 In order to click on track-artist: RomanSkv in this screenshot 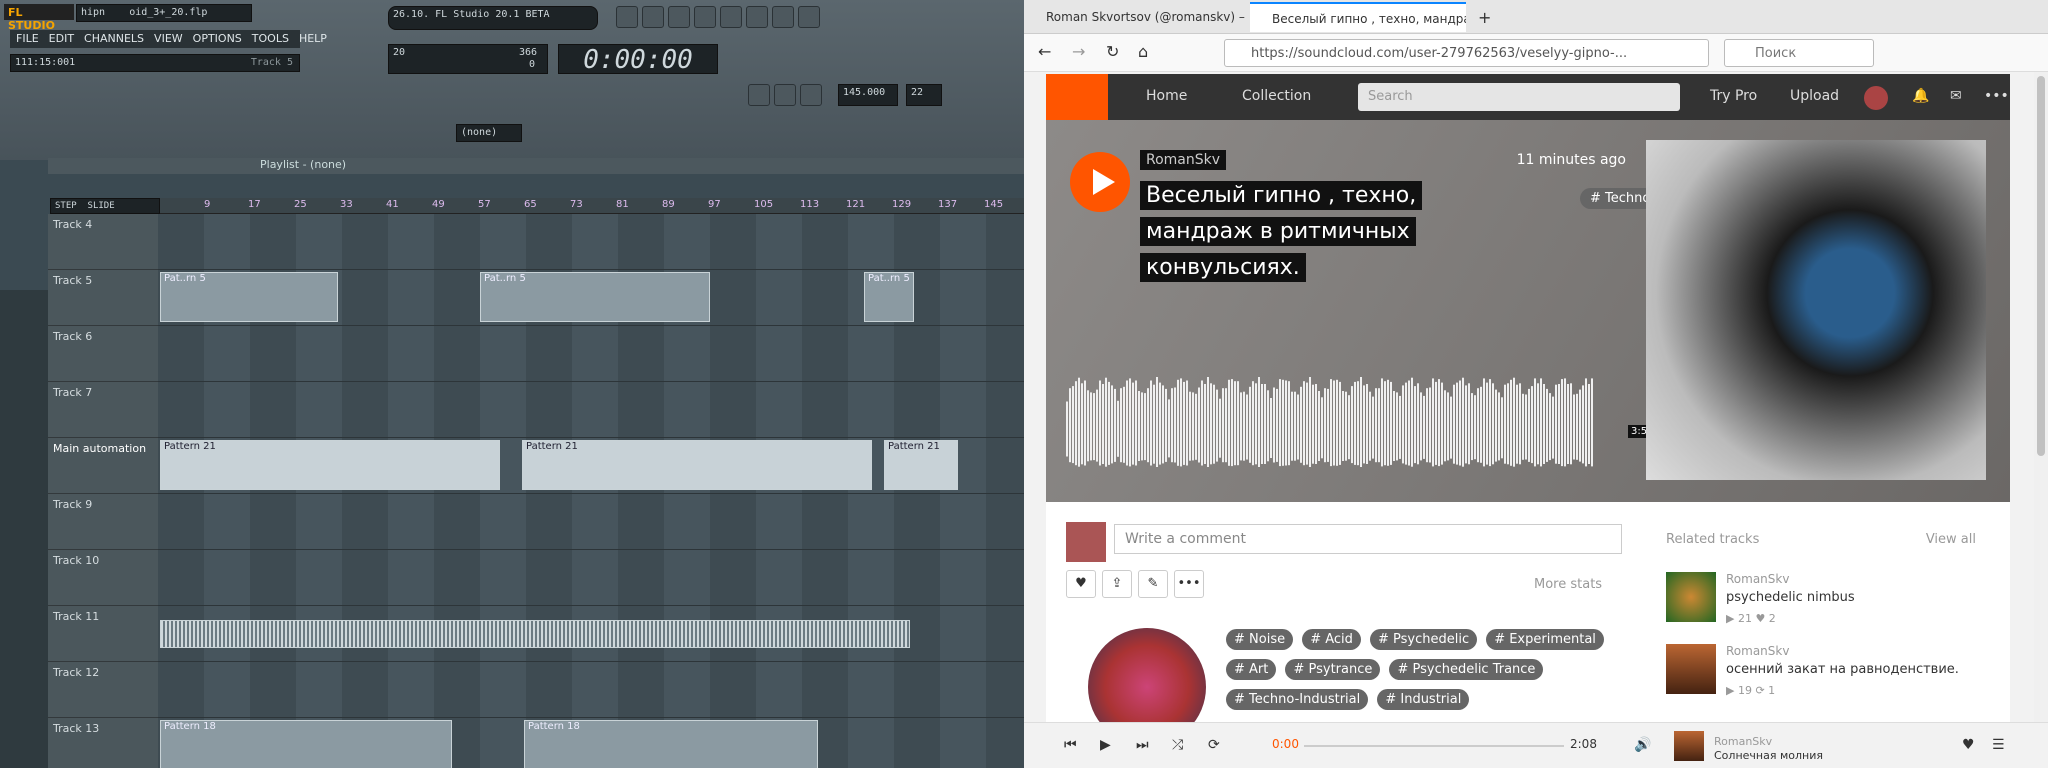, I will do `click(1183, 160)`.